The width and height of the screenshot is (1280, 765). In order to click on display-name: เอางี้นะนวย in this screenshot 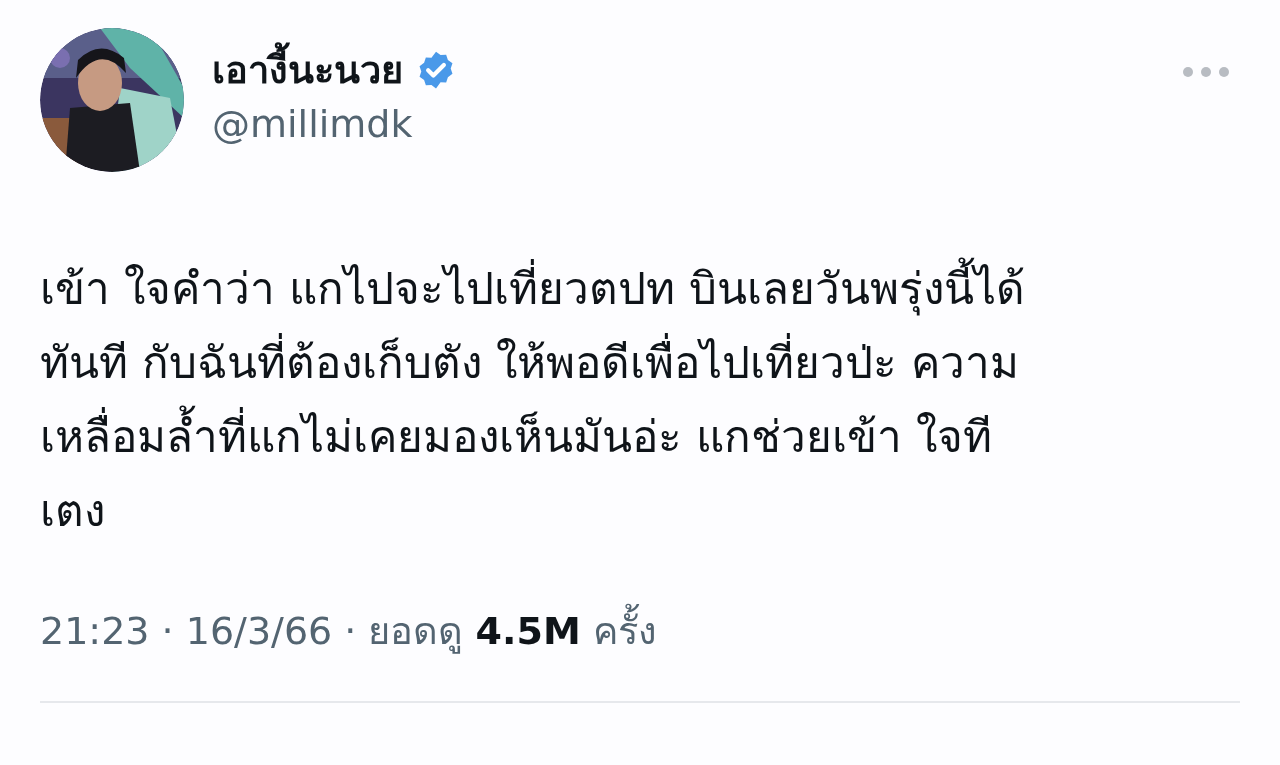, I will do `click(307, 70)`.